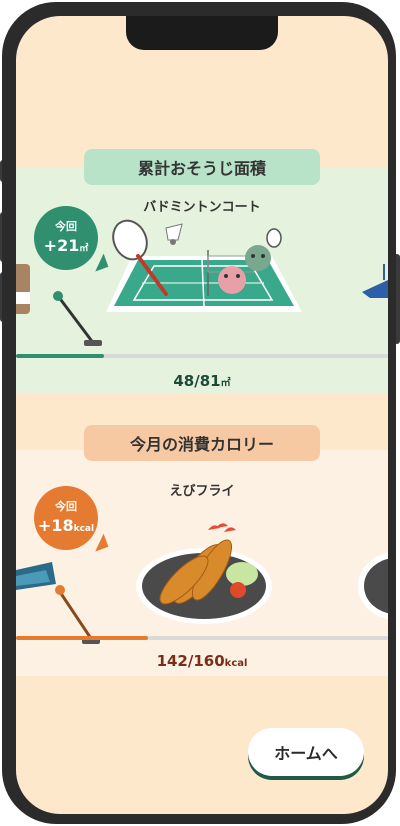 Image resolution: width=400 pixels, height=826 pixels. Describe the element at coordinates (84, 529) in the screenshot. I see `calorie-badge-unit: kcal` at that location.